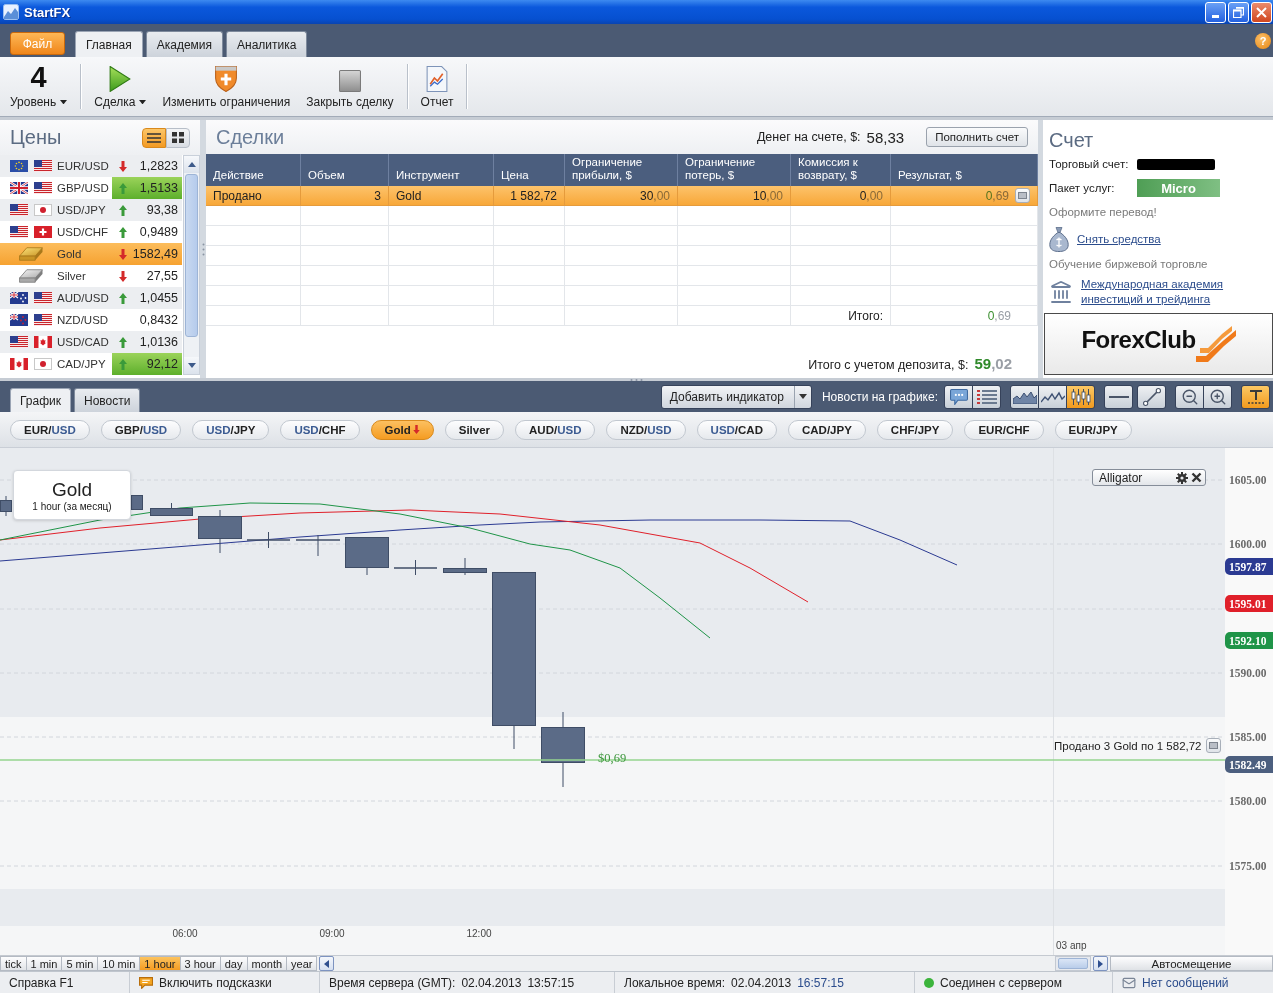 The image size is (1273, 993). I want to click on instrument-button: CAD/JPY, so click(827, 429).